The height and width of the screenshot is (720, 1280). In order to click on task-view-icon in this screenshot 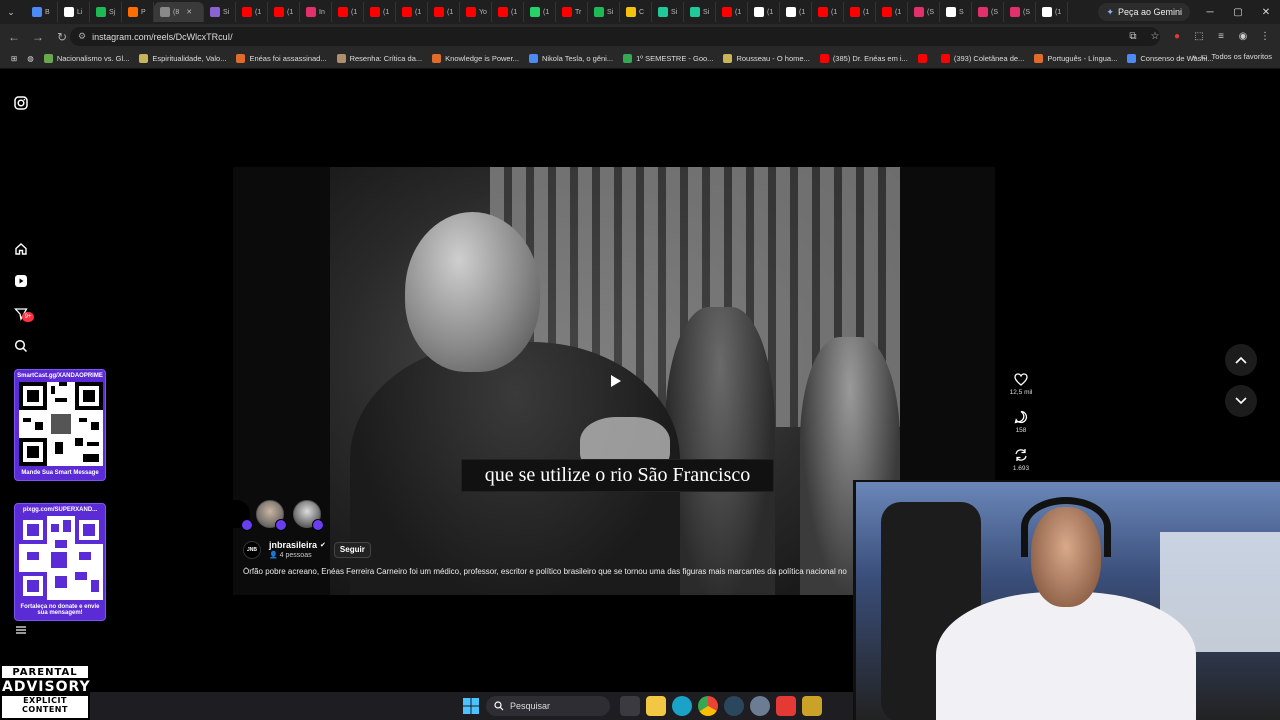, I will do `click(630, 706)`.